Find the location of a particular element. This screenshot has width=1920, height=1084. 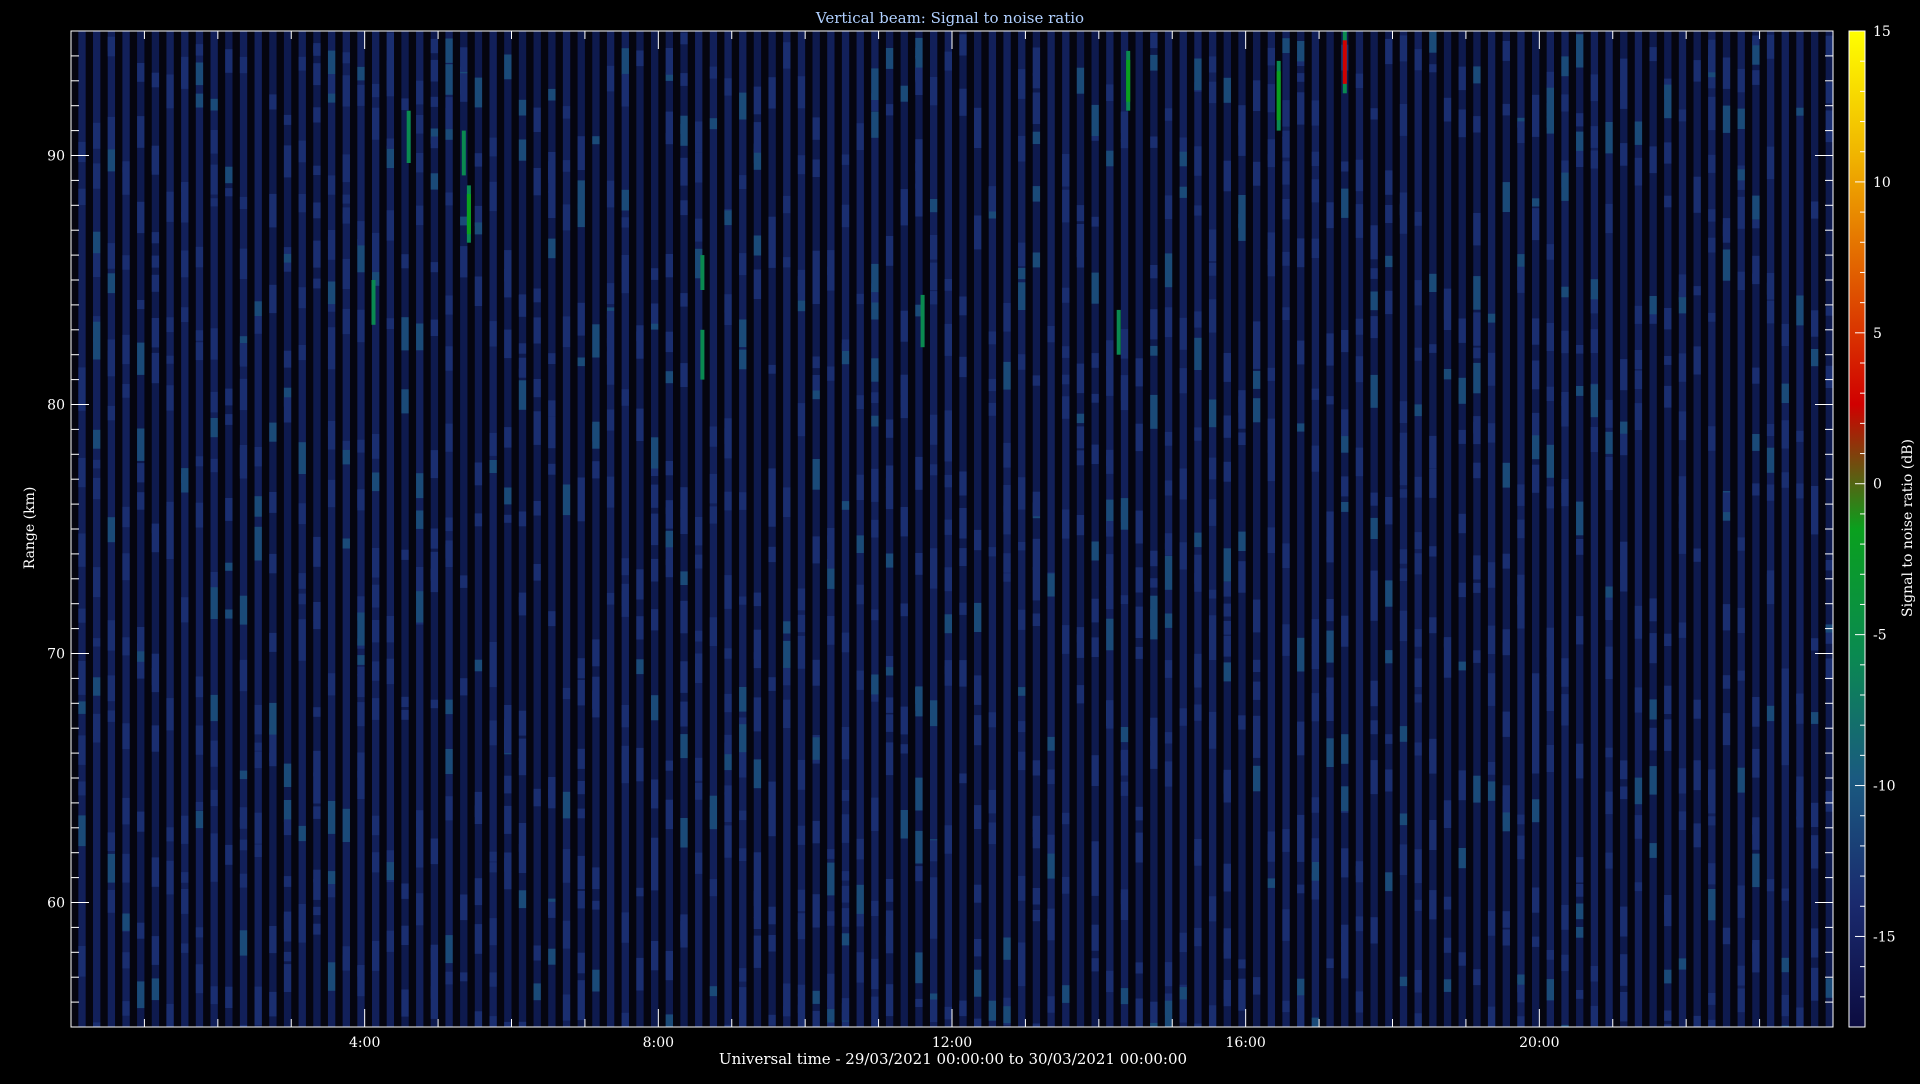

echo-core is located at coordinates (1344, 62).